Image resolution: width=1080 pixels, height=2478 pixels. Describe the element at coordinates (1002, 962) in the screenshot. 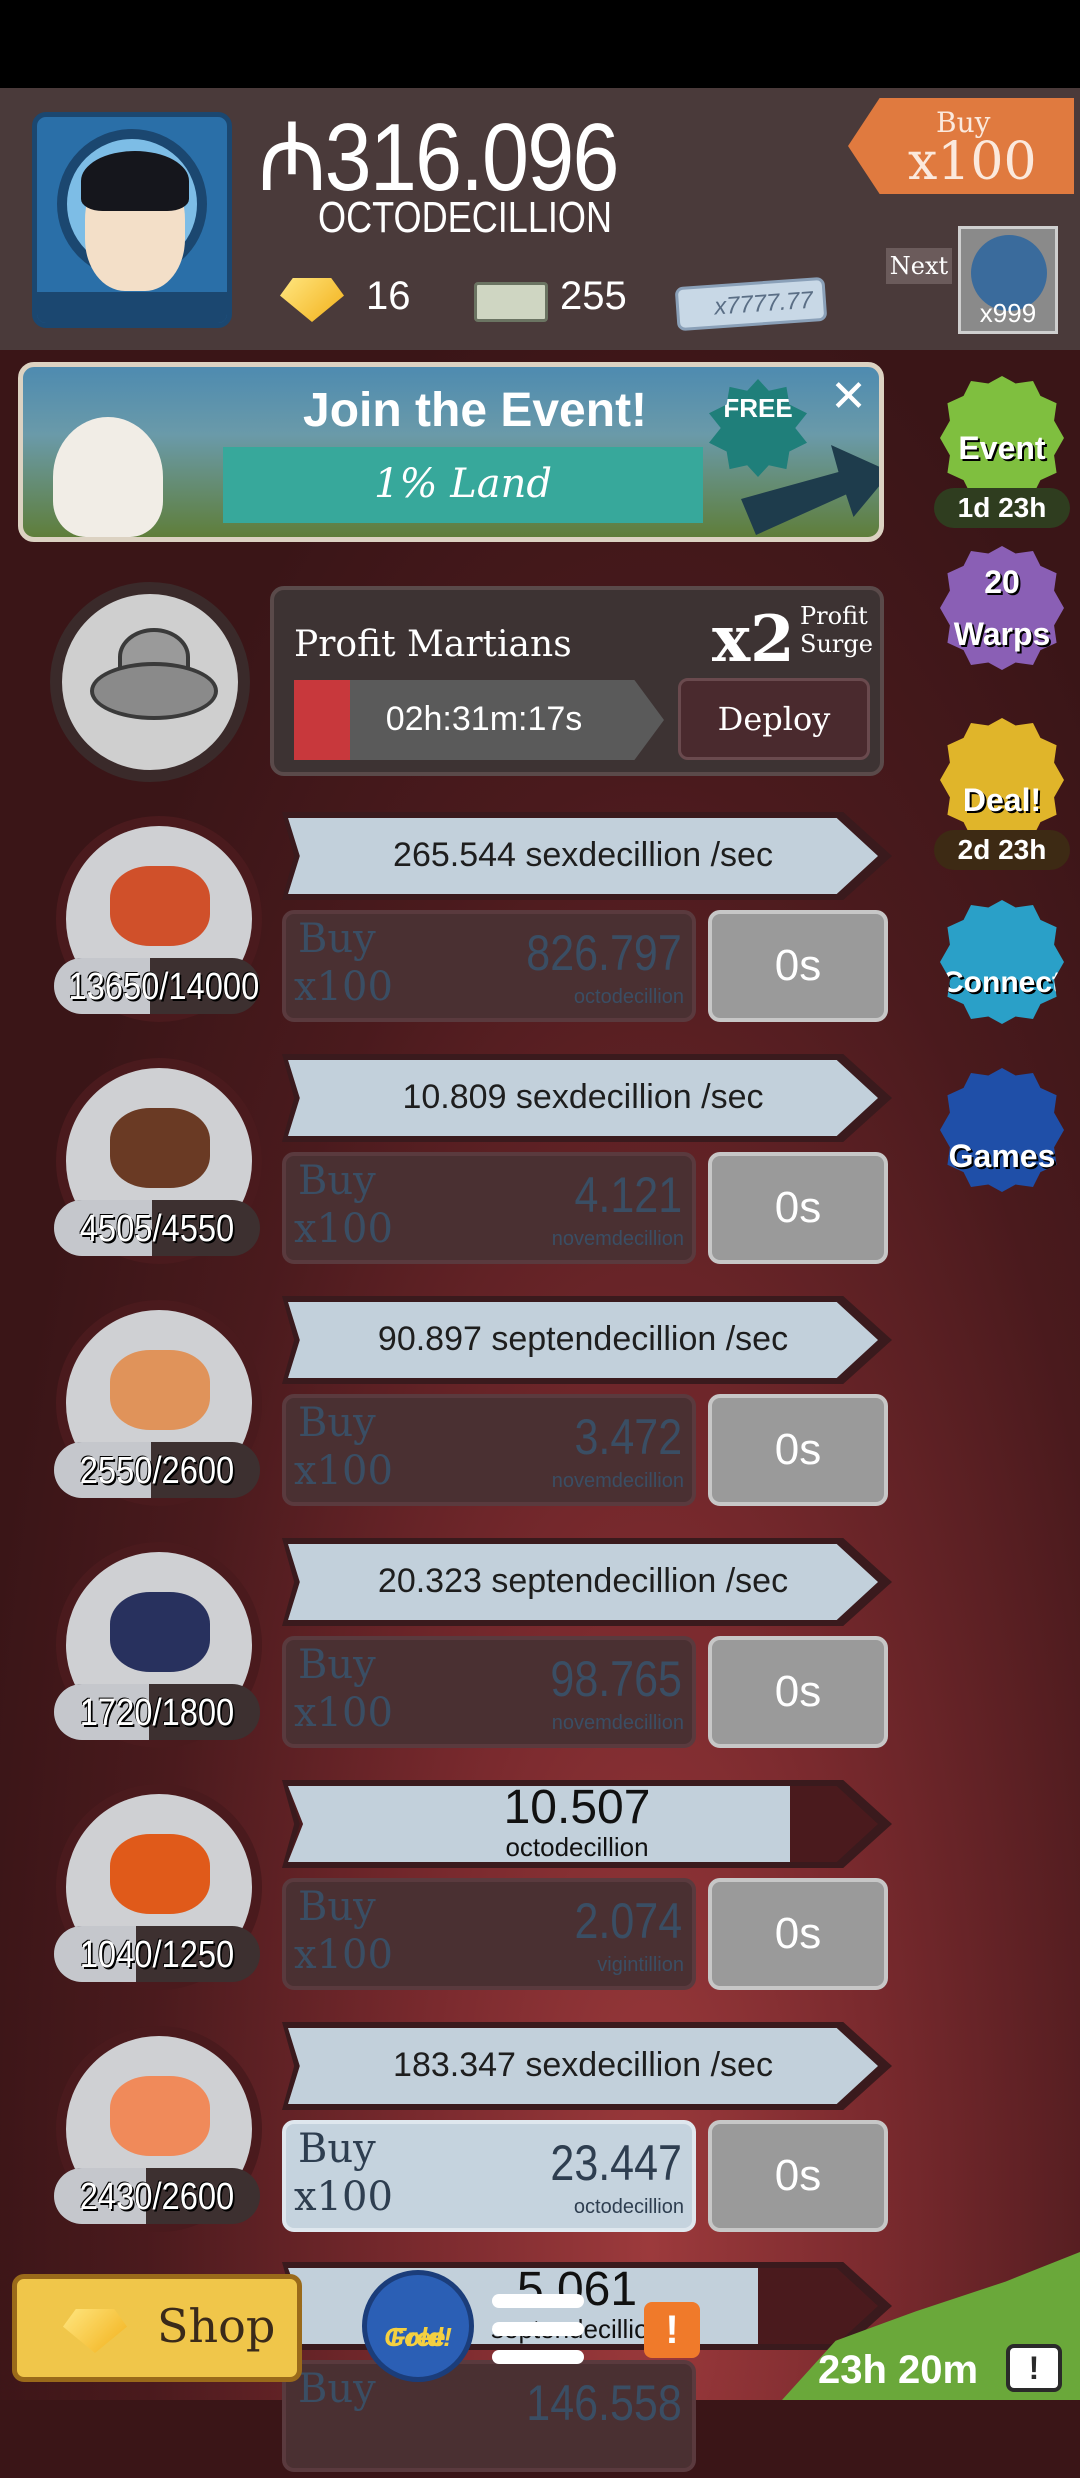

I see `connect-button: Connect` at that location.